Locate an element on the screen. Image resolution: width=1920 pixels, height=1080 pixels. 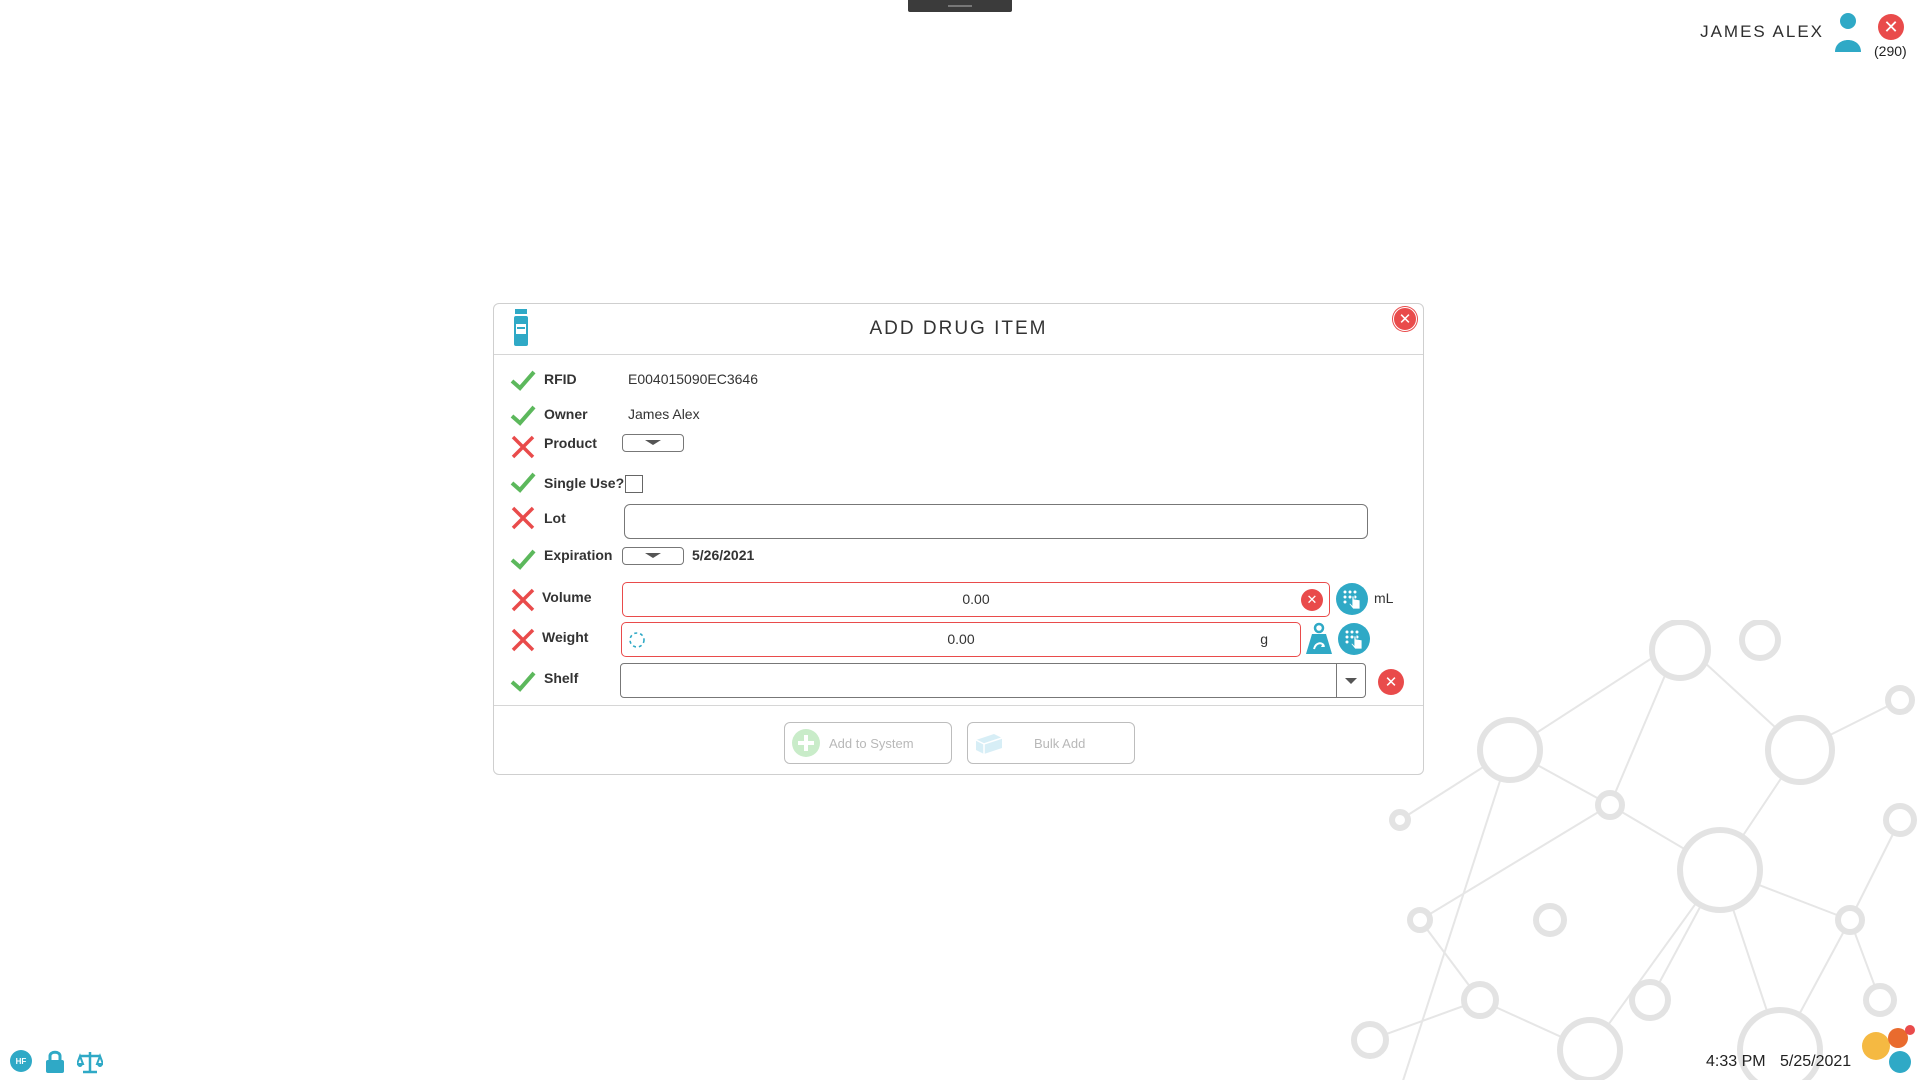
lock-icon is located at coordinates (55, 1062).